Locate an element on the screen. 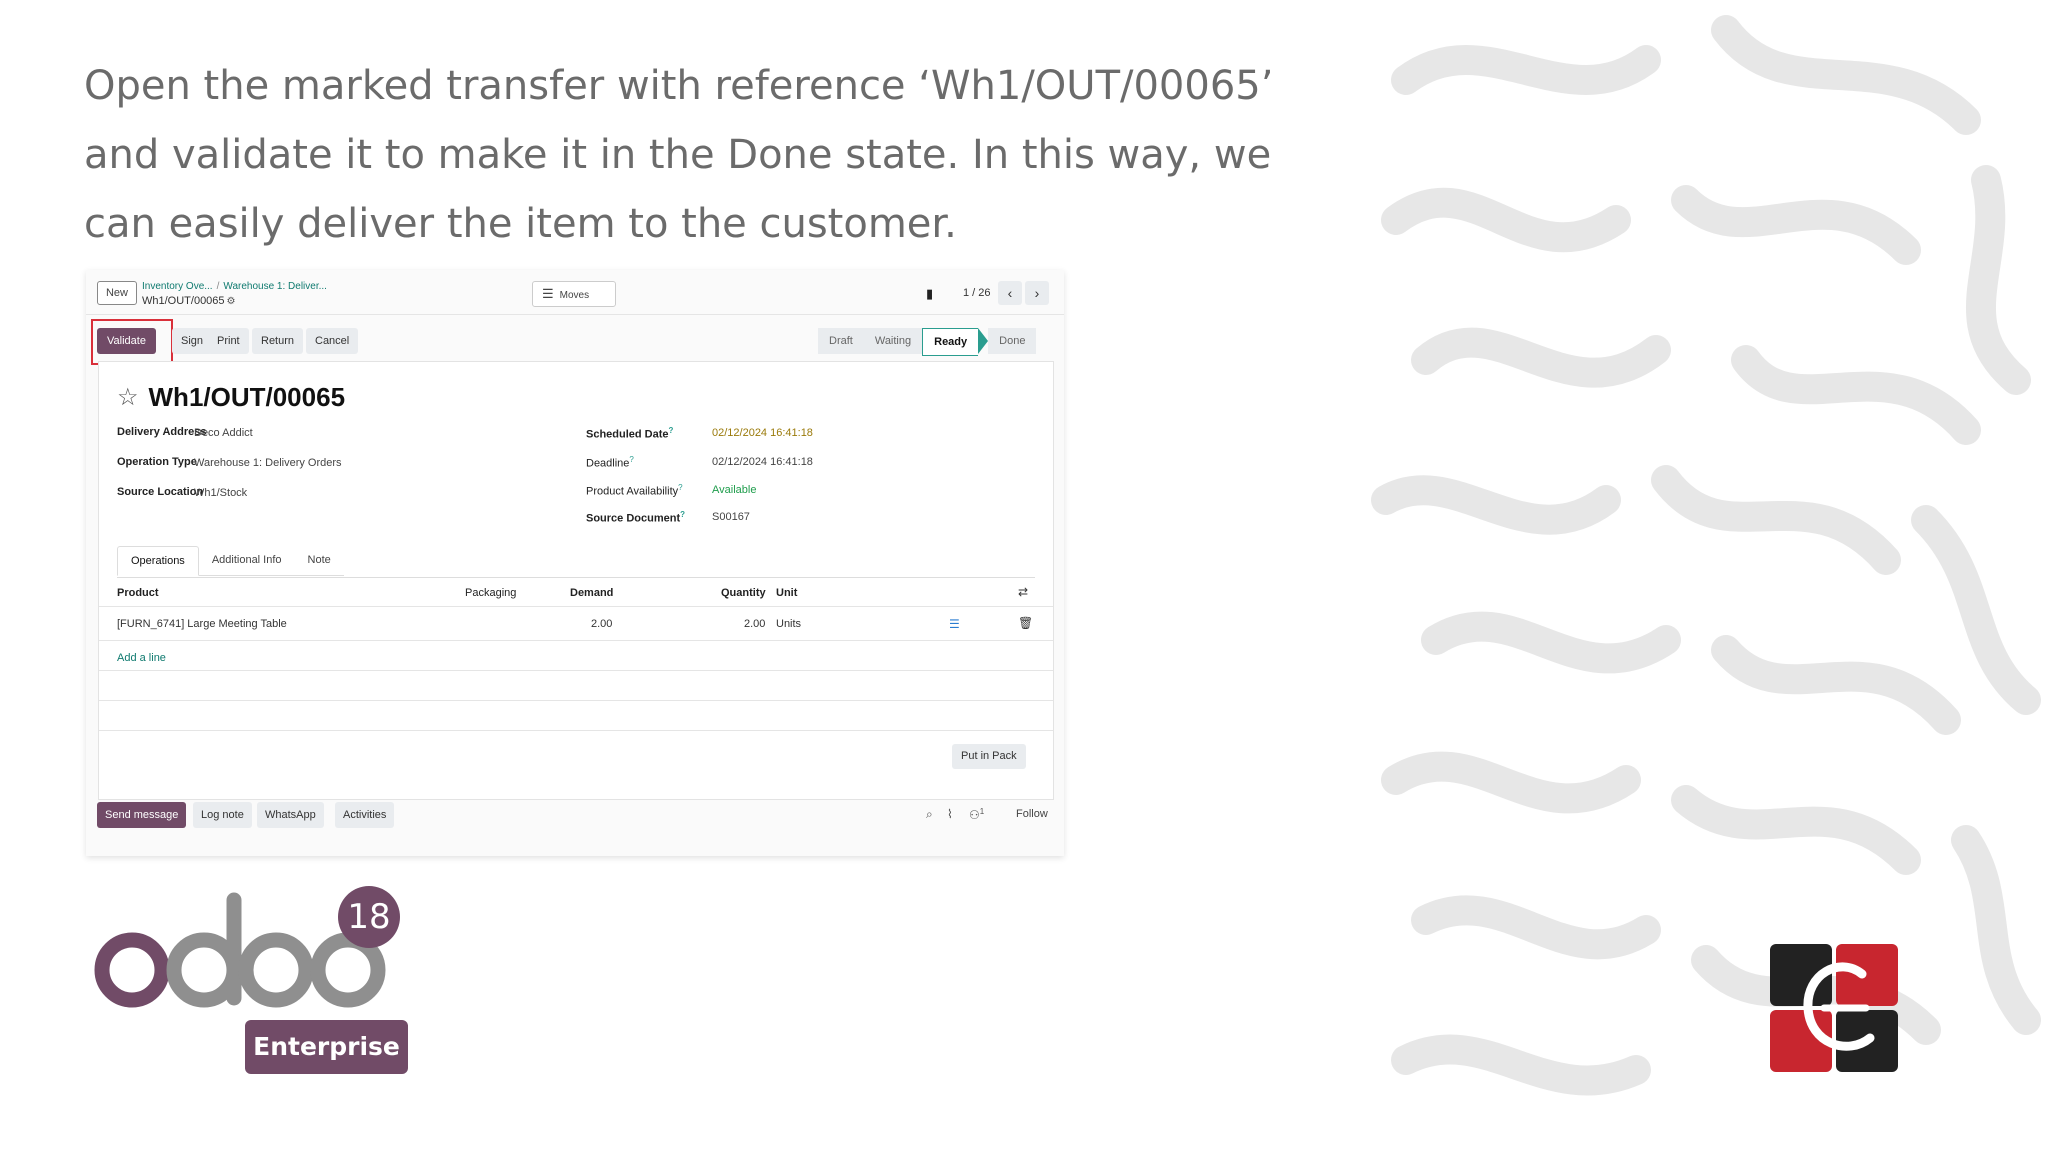  scheduled-date-label: Scheduled Date? is located at coordinates (629, 433).